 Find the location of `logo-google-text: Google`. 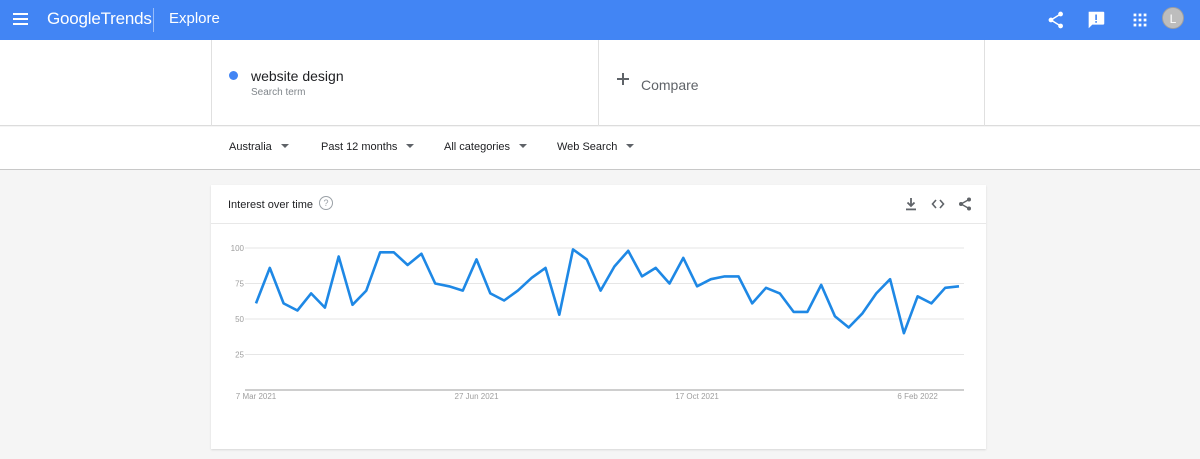

logo-google-text: Google is located at coordinates (74, 18).